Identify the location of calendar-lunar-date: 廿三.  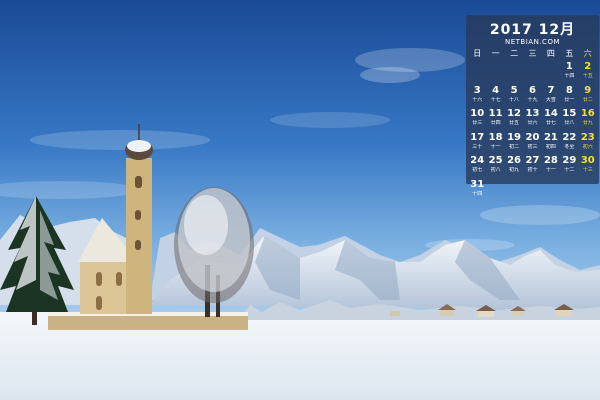
(477, 123).